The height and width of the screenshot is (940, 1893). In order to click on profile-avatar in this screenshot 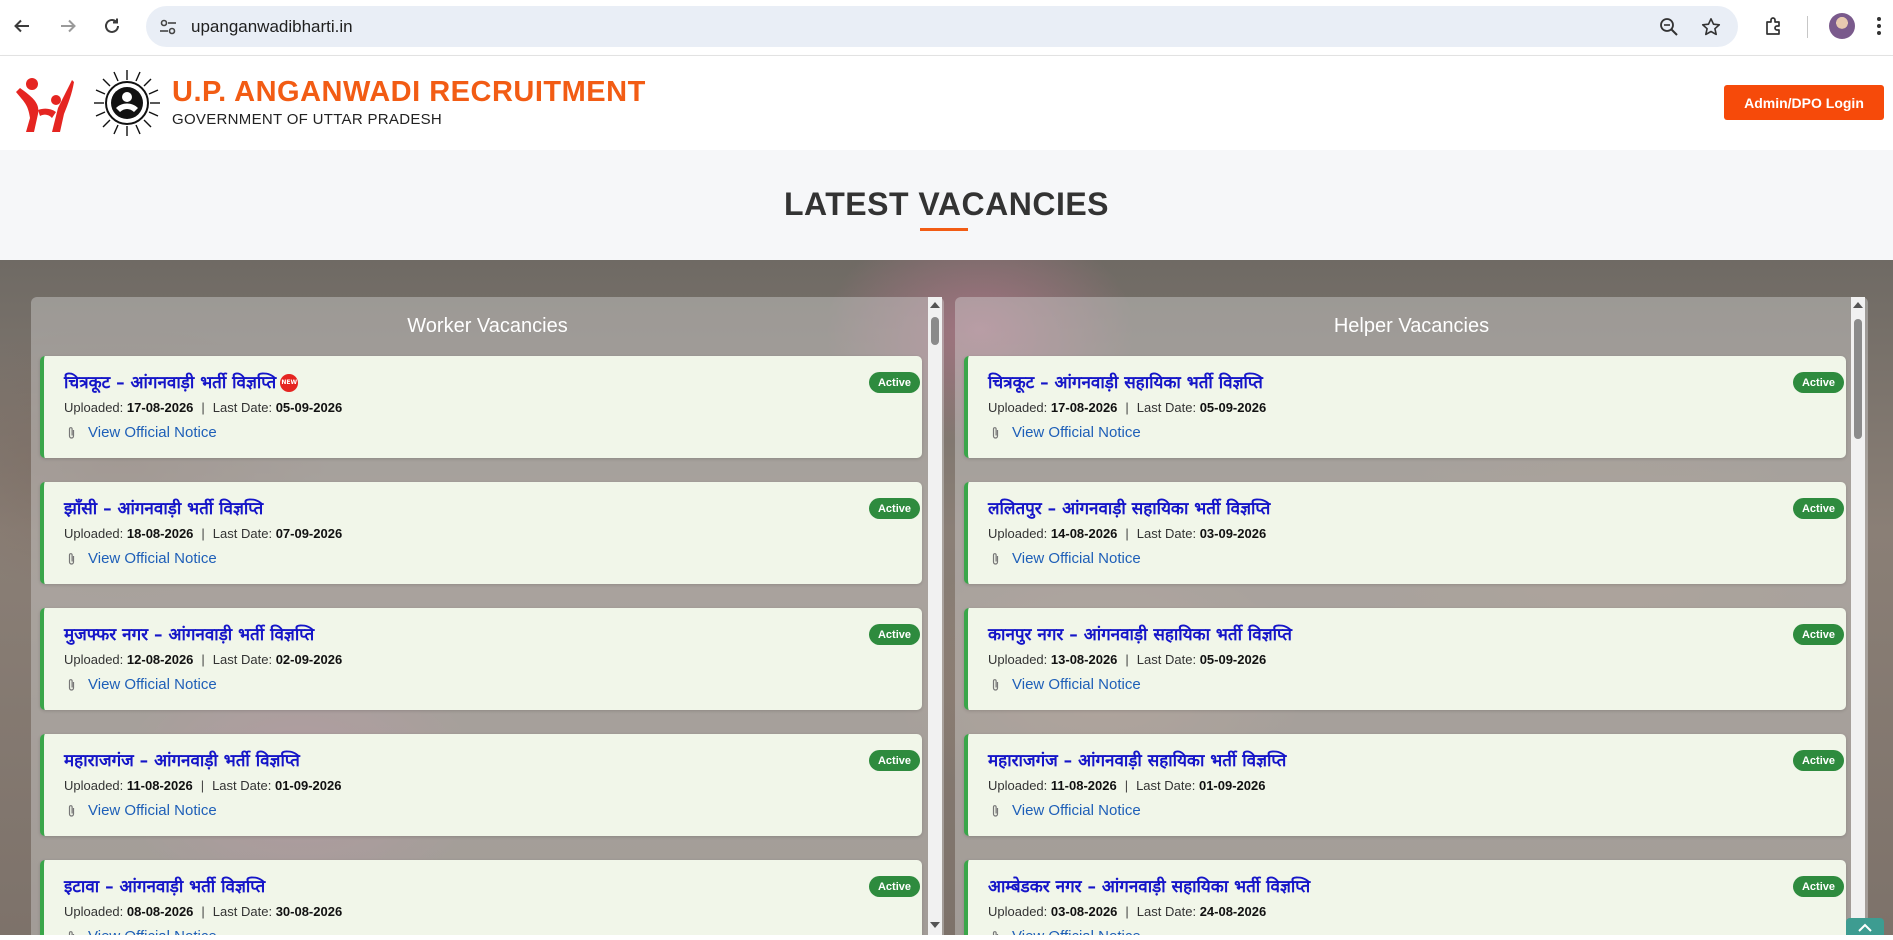, I will do `click(1842, 26)`.